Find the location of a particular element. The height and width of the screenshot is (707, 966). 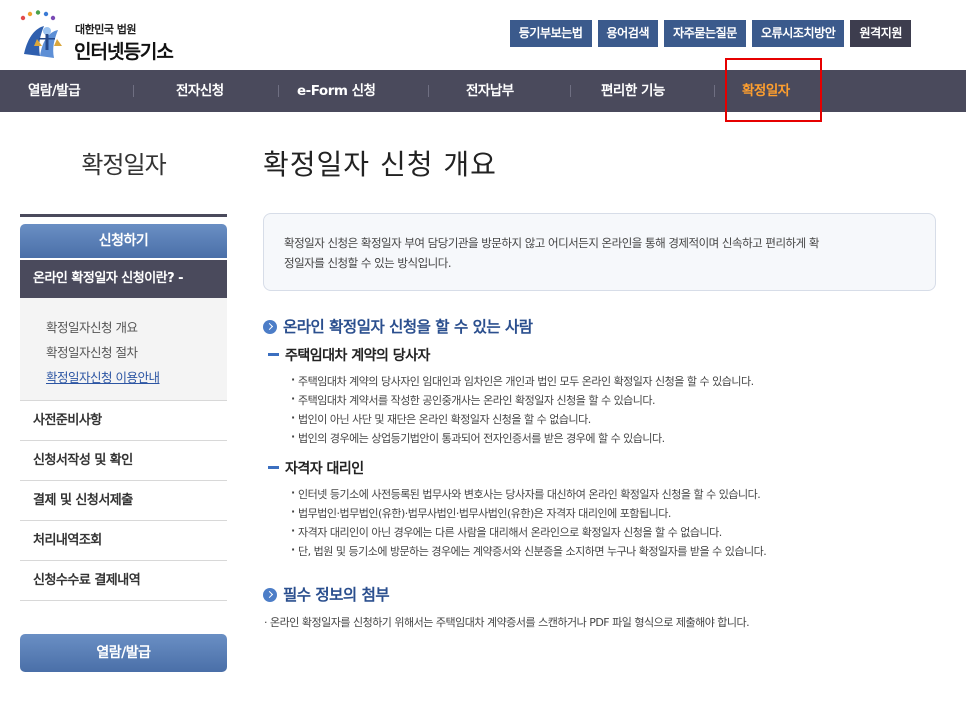

nav-item-convenient-features: 편리한 기능 is located at coordinates (633, 91).